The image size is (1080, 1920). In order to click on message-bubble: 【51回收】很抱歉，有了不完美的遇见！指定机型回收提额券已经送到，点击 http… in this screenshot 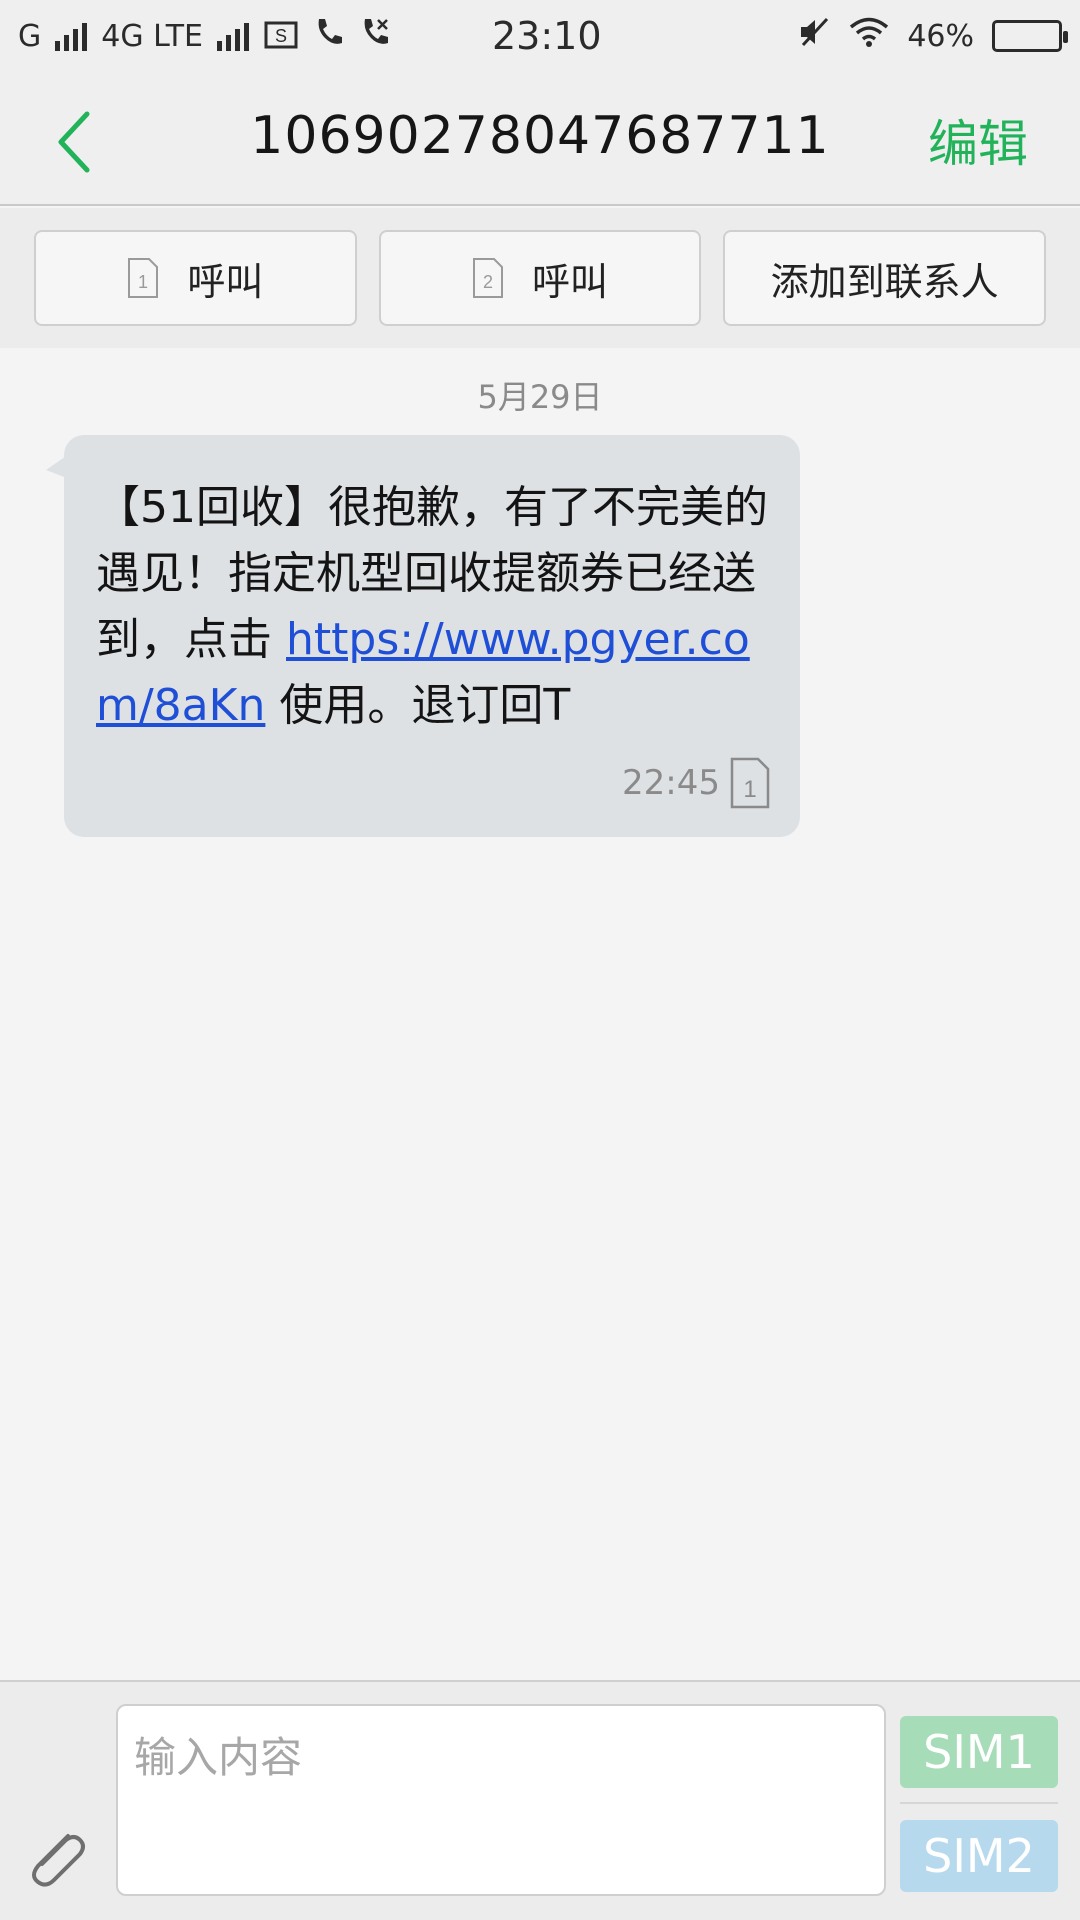, I will do `click(432, 636)`.